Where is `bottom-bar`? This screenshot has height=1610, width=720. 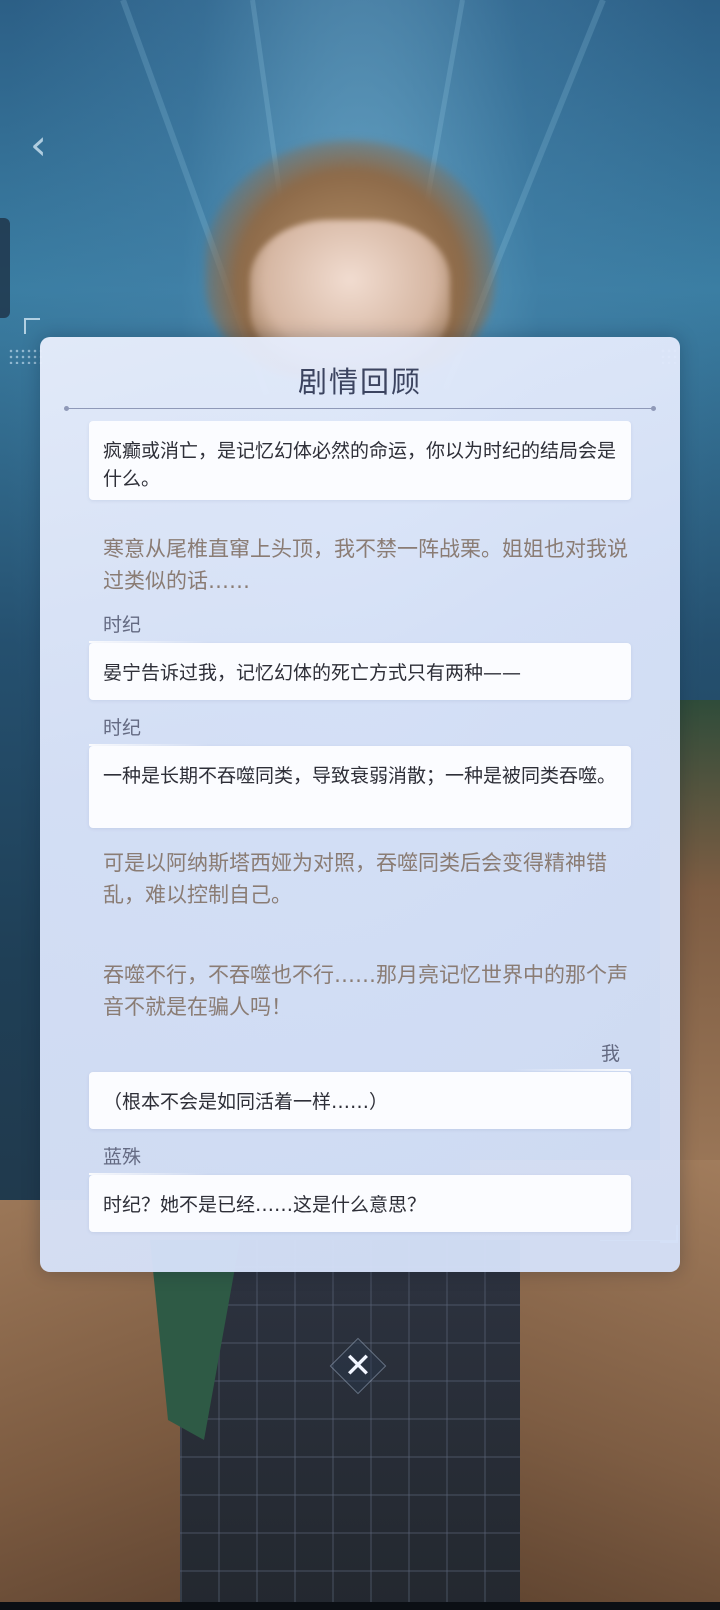
bottom-bar is located at coordinates (360, 1606).